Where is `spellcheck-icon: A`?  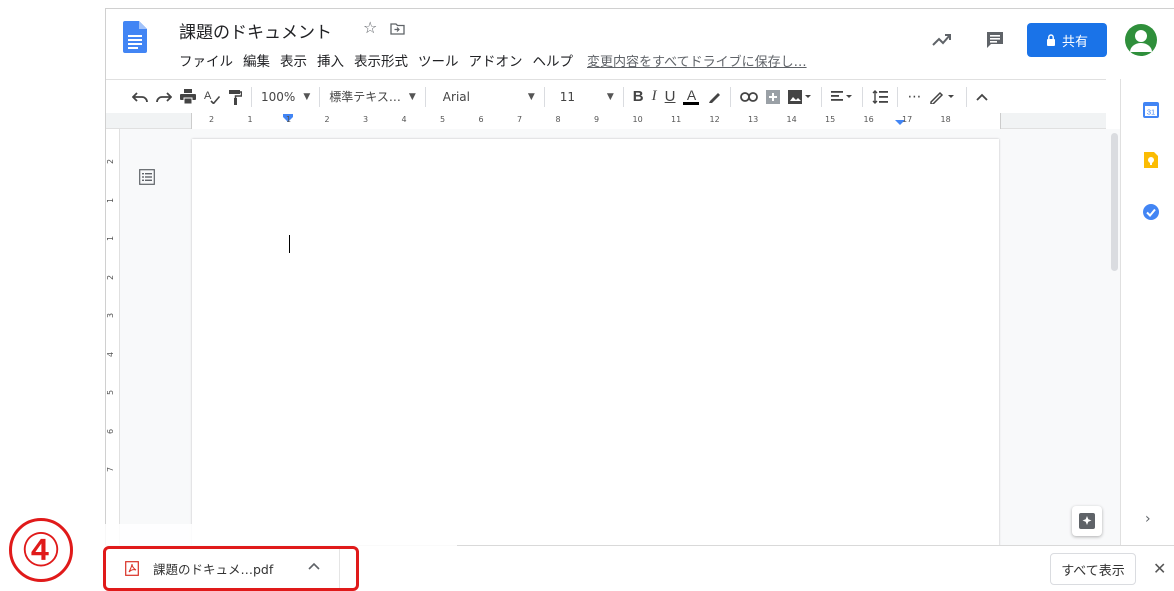
spellcheck-icon: A is located at coordinates (212, 97).